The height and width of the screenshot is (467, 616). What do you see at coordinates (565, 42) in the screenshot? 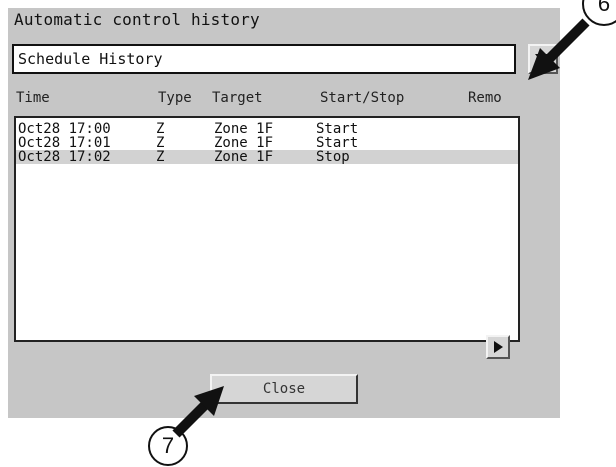
I see `callout-6-arrow` at bounding box center [565, 42].